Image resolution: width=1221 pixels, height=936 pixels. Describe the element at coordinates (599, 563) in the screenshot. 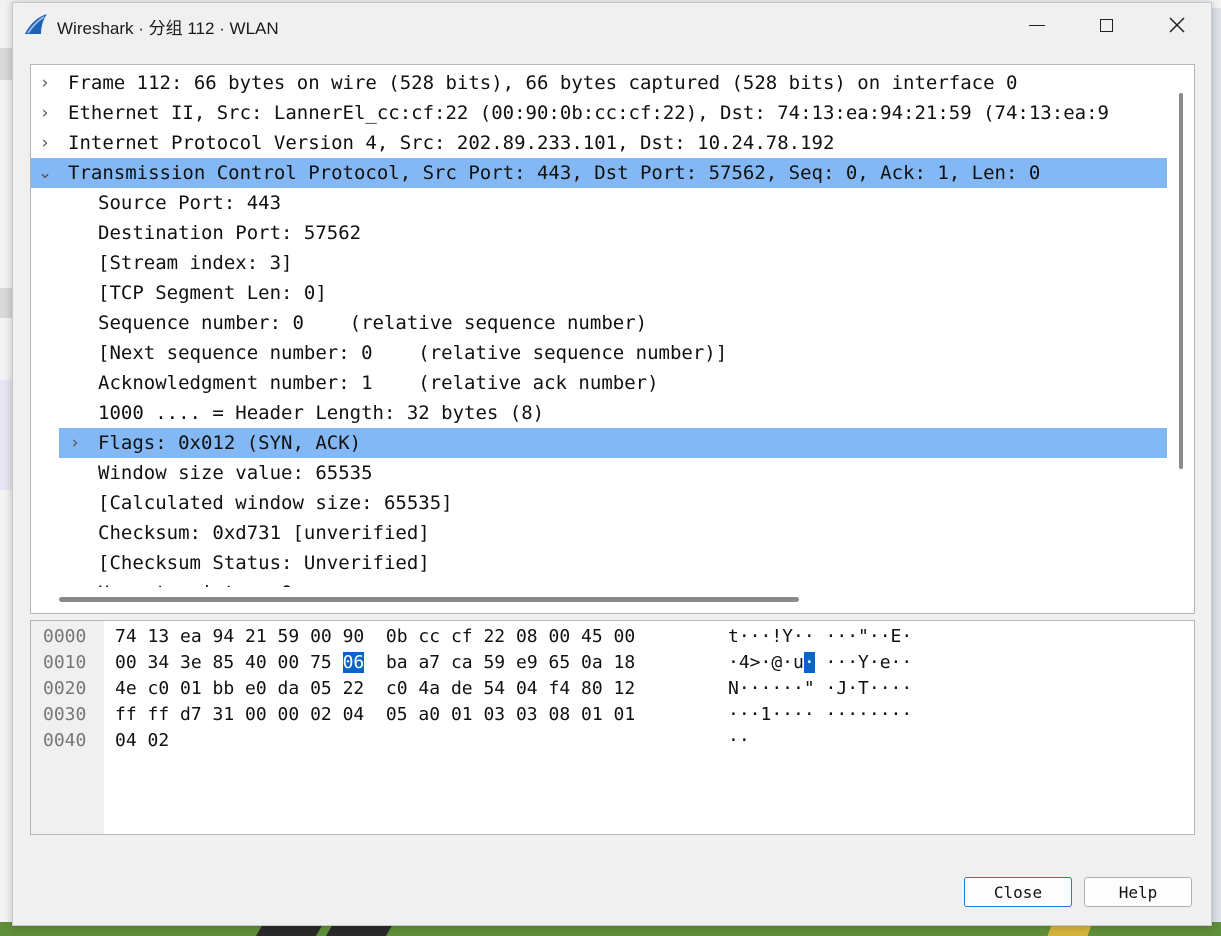

I see `tree-row: [Checksum Status: Unverified]` at that location.